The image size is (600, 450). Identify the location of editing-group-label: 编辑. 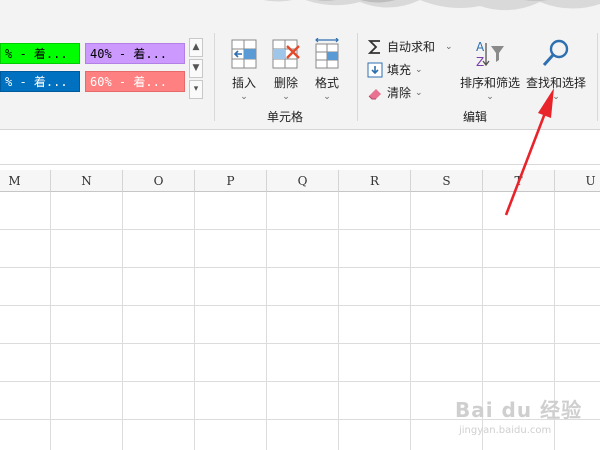
(475, 117).